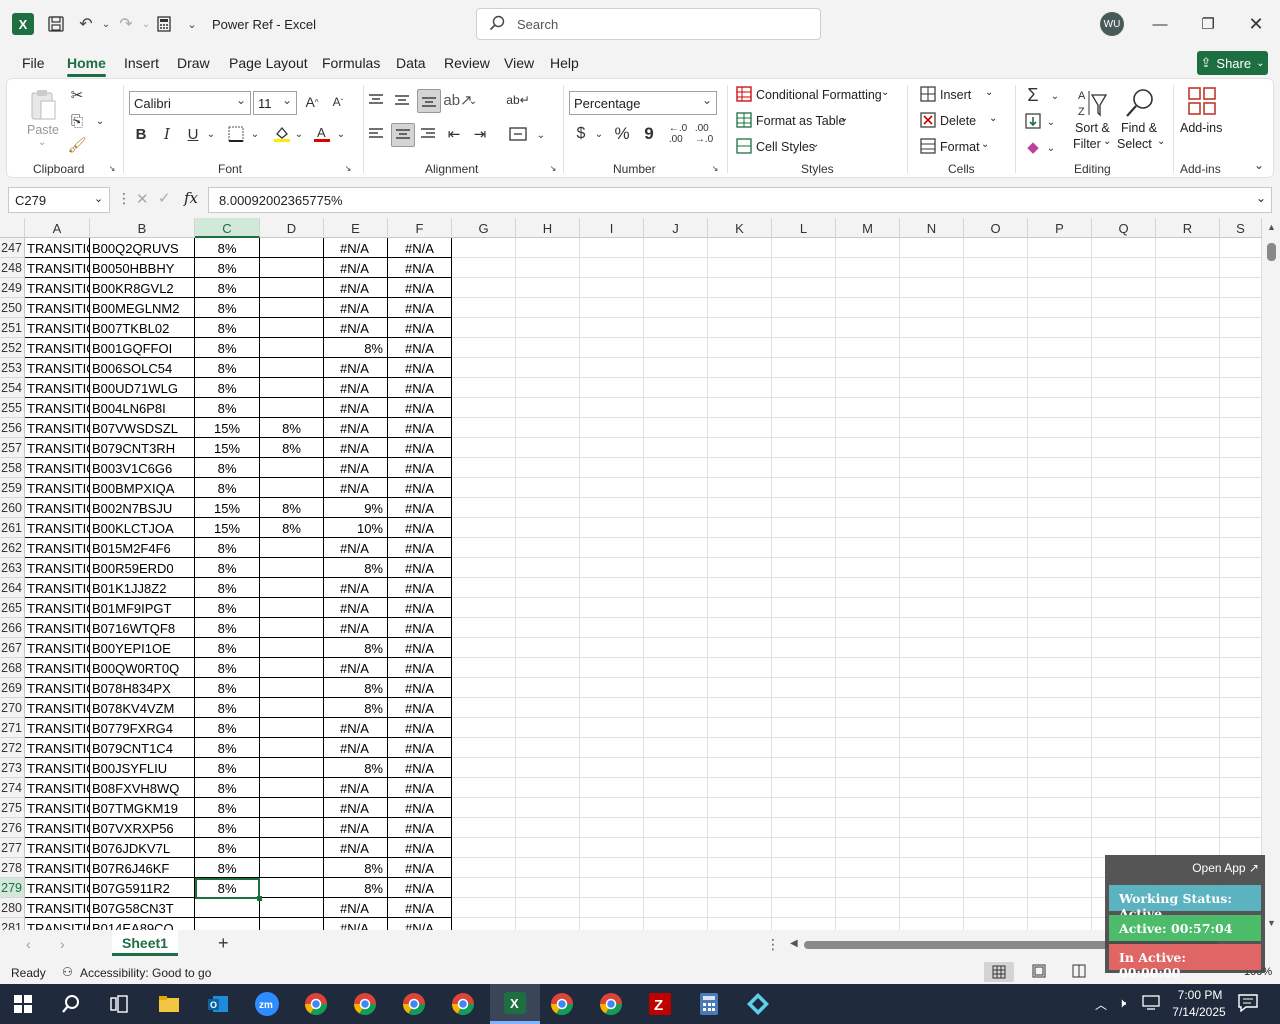 Image resolution: width=1280 pixels, height=1024 pixels. I want to click on accessibility-status: Accessibility: Good to go, so click(145, 973).